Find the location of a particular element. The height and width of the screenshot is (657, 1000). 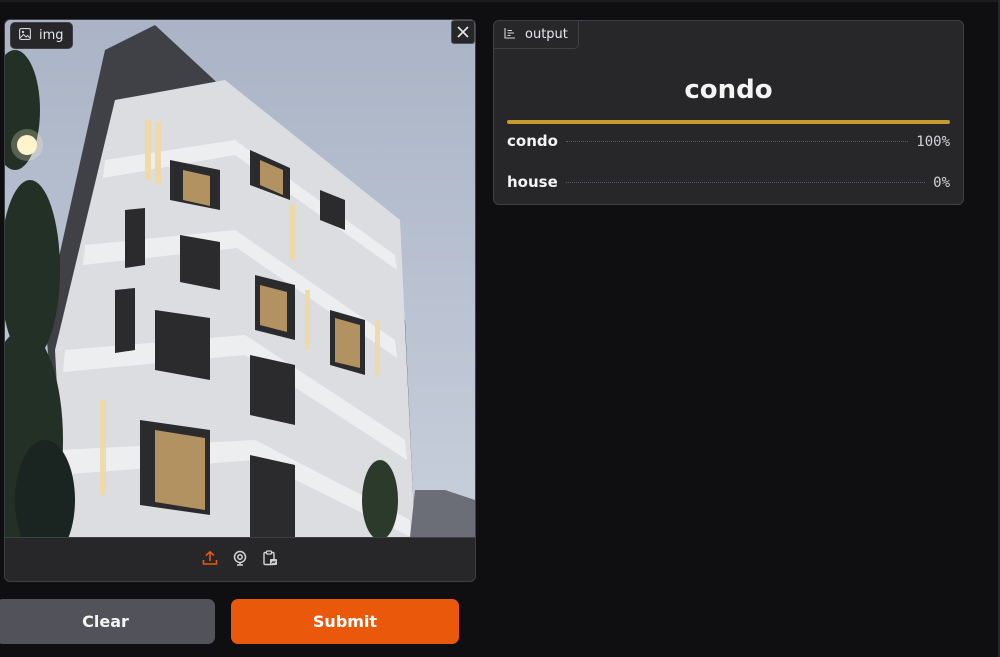

image-source-toolbar is located at coordinates (240, 559).